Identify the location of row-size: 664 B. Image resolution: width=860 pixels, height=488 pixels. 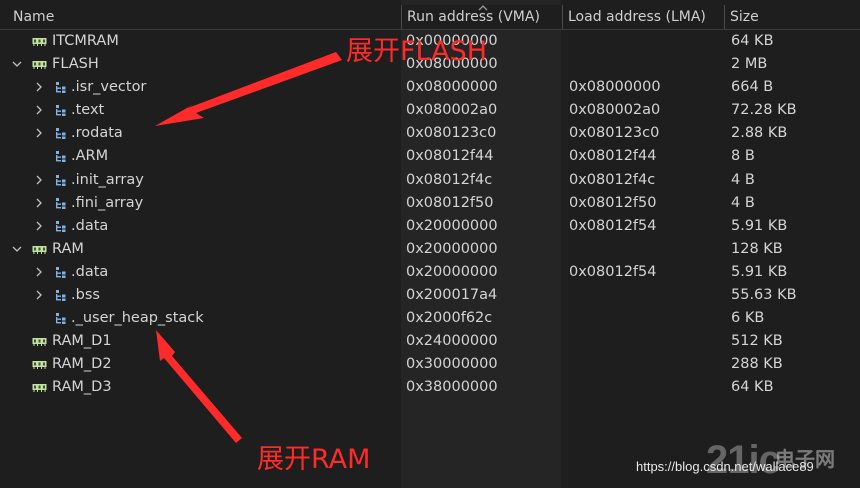
(752, 87).